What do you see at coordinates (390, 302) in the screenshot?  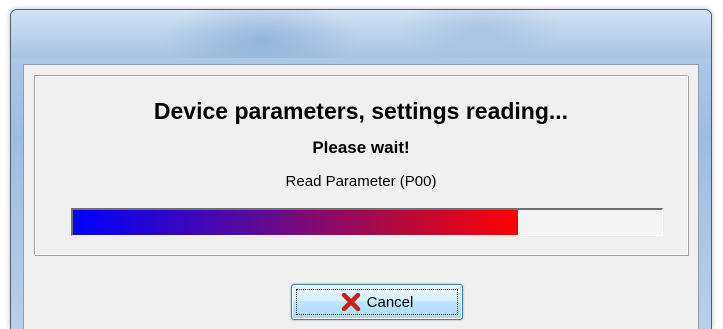 I see `cancel-button-label: Cancel` at bounding box center [390, 302].